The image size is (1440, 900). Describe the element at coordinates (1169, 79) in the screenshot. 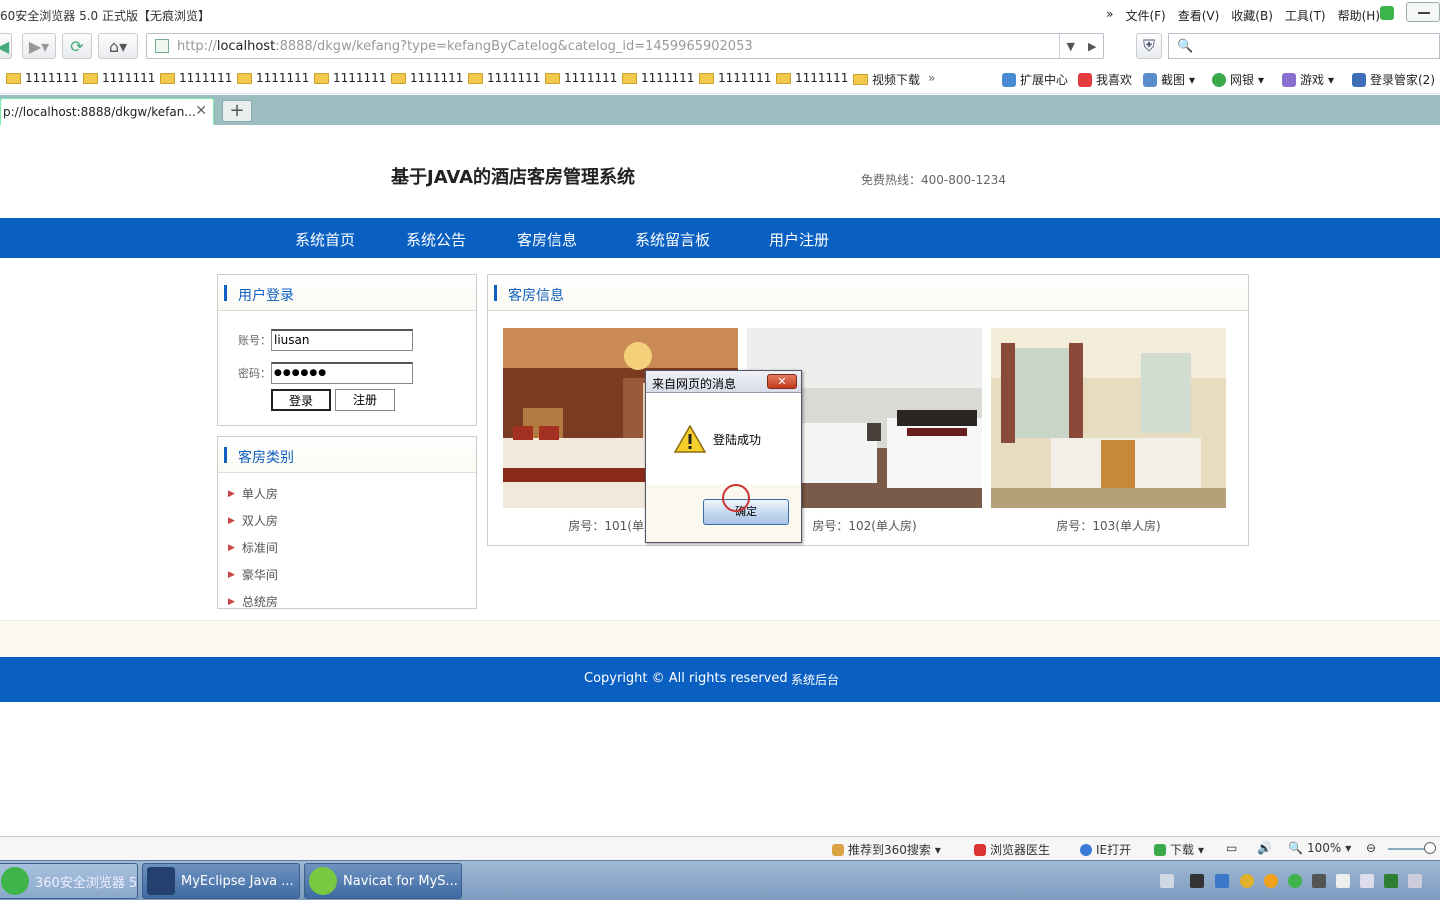

I see `tool-screenshot: 截图 ▾` at that location.